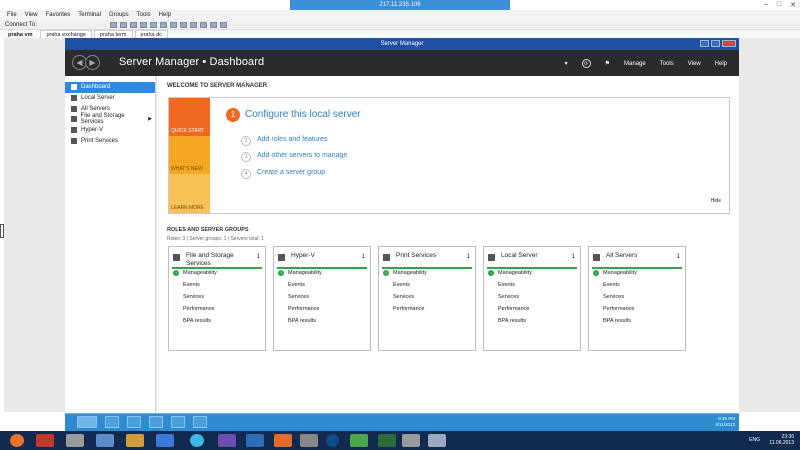 The image size is (800, 450). What do you see at coordinates (729, 43) in the screenshot?
I see `sm-close-button` at bounding box center [729, 43].